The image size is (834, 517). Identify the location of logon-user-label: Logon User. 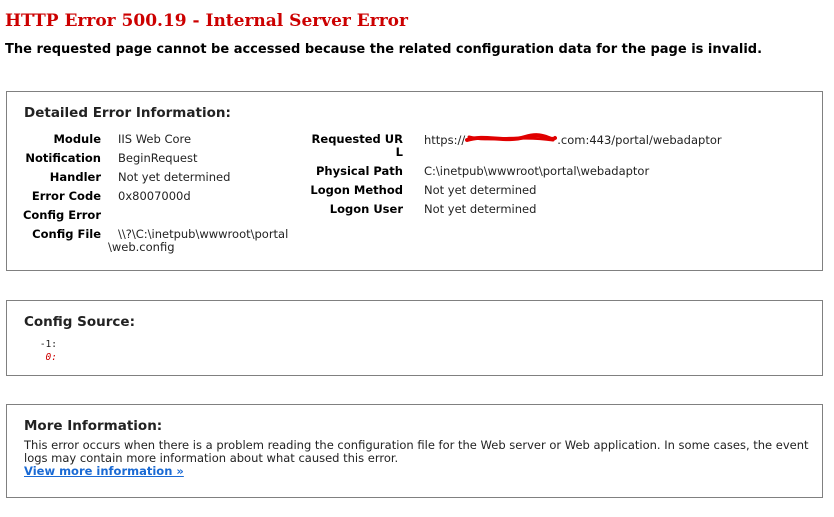
(366, 209).